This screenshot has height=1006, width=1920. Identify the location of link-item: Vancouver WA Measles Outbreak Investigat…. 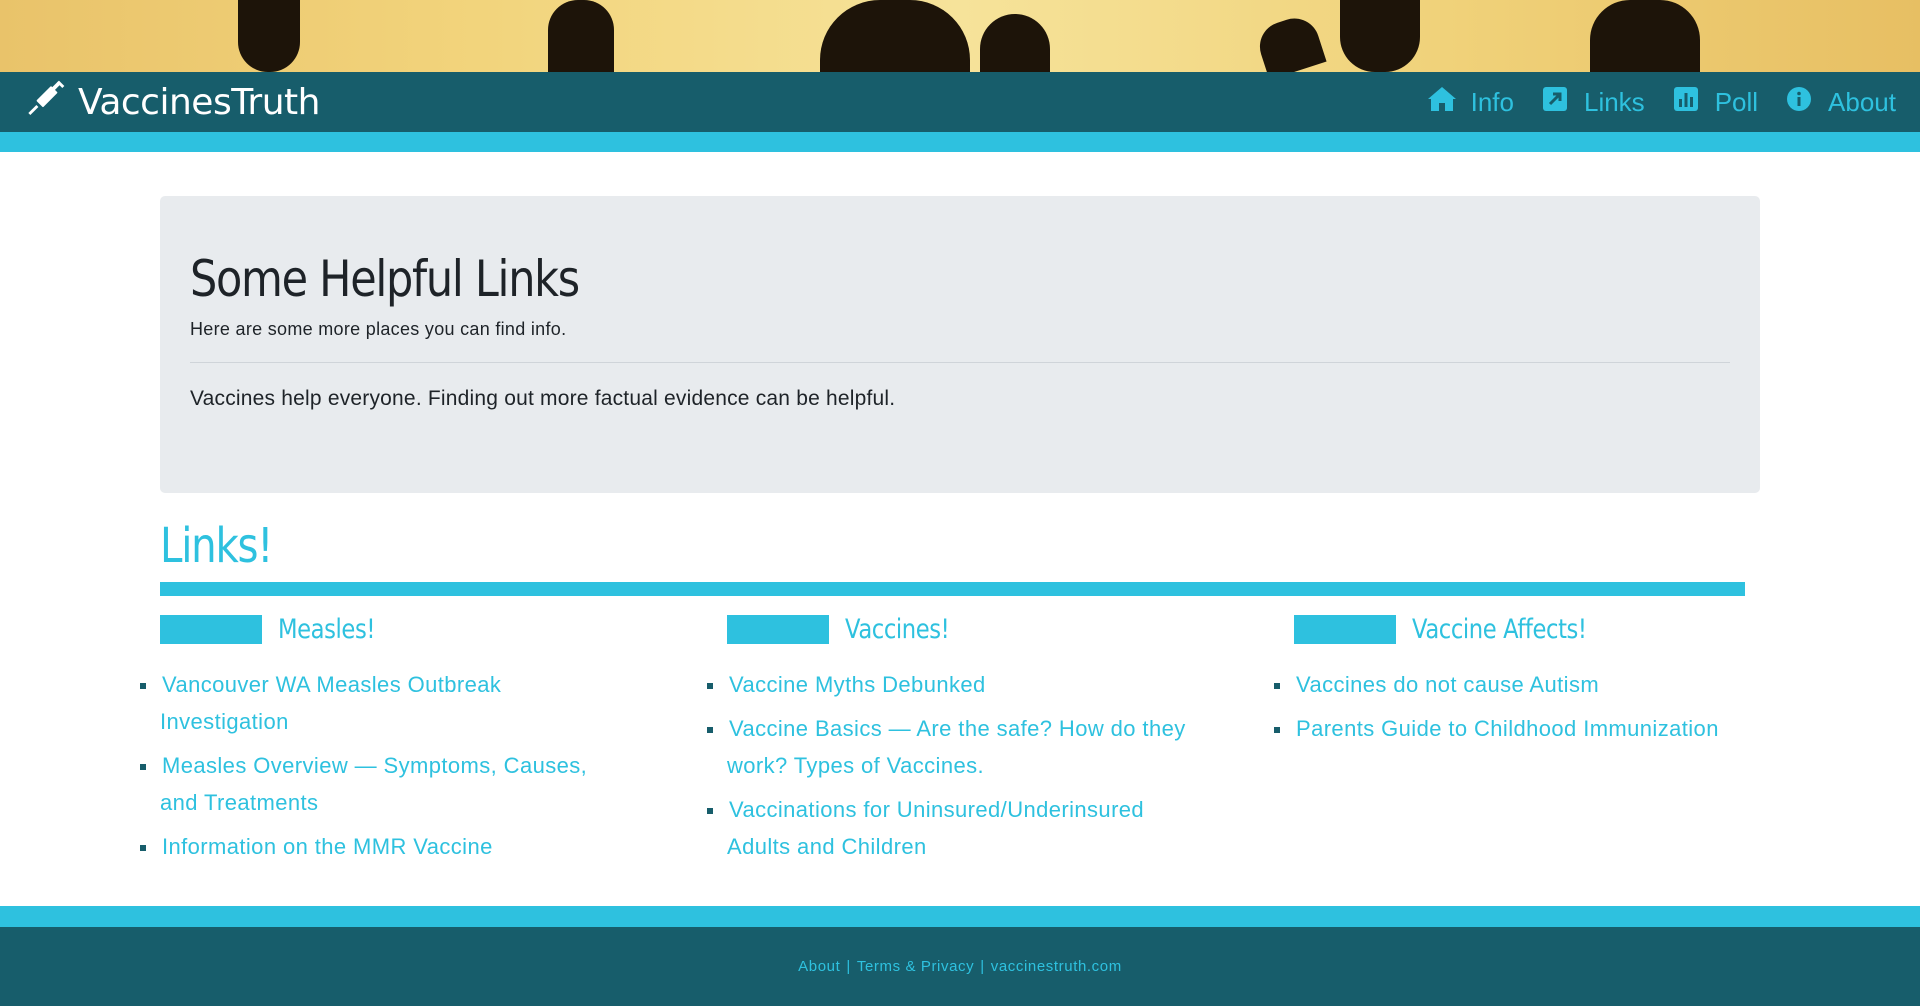
(385, 703).